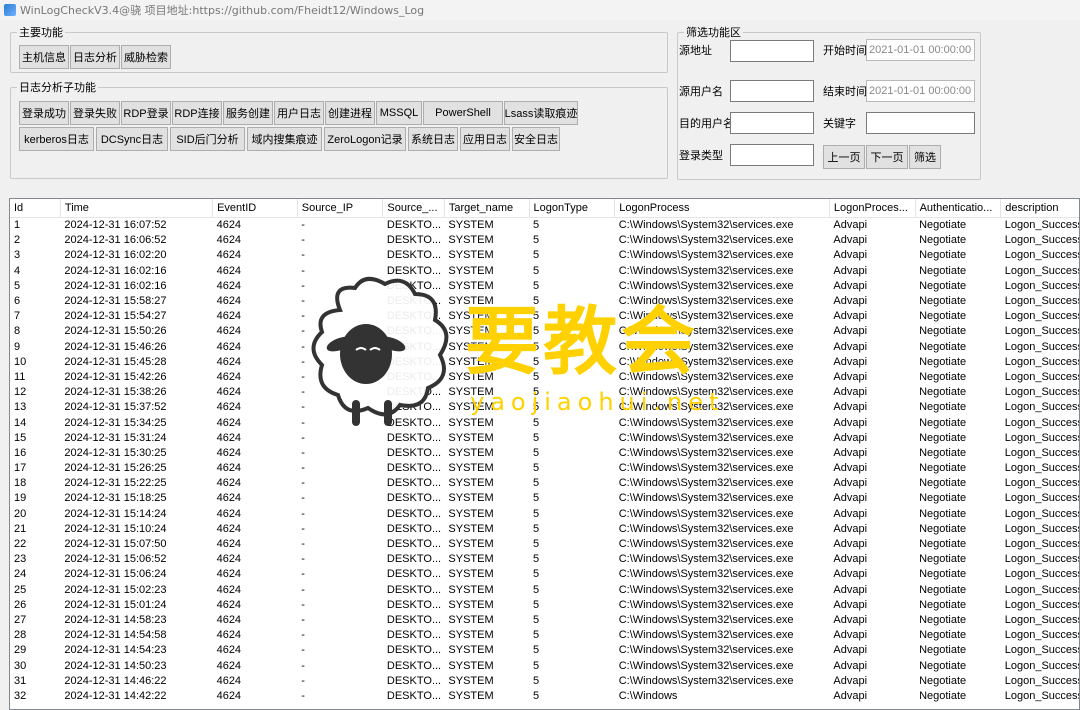 This screenshot has height=710, width=1080. What do you see at coordinates (920, 50) in the screenshot?
I see `start-time-input` at bounding box center [920, 50].